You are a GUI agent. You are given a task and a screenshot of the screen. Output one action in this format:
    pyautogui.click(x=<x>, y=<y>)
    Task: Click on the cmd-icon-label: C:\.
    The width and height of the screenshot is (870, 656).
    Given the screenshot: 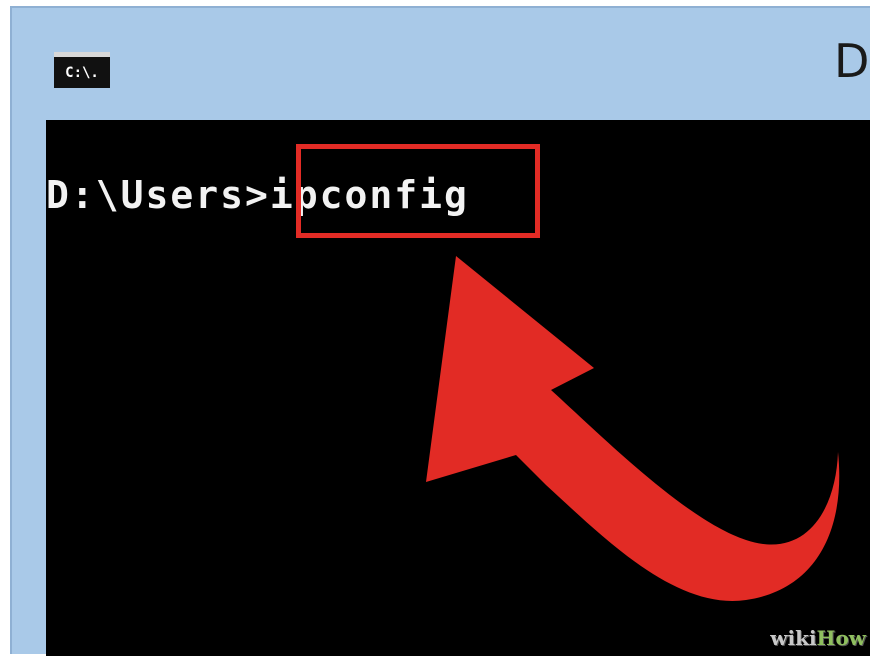 What is the action you would take?
    pyautogui.click(x=82, y=72)
    